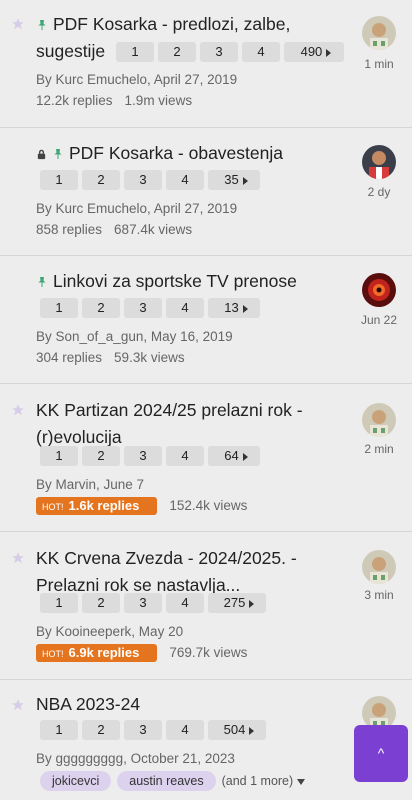 The height and width of the screenshot is (800, 412). I want to click on last-page-link: 504, so click(237, 730).